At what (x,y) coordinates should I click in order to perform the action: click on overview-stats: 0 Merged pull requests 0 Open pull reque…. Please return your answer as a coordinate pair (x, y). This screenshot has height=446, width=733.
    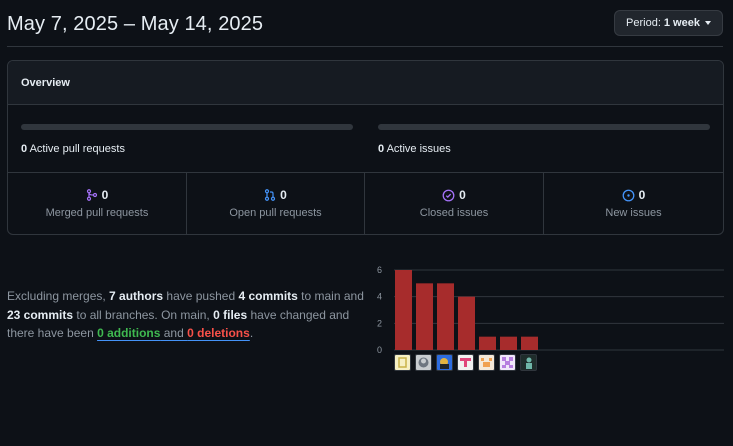
    Looking at the image, I should click on (365, 203).